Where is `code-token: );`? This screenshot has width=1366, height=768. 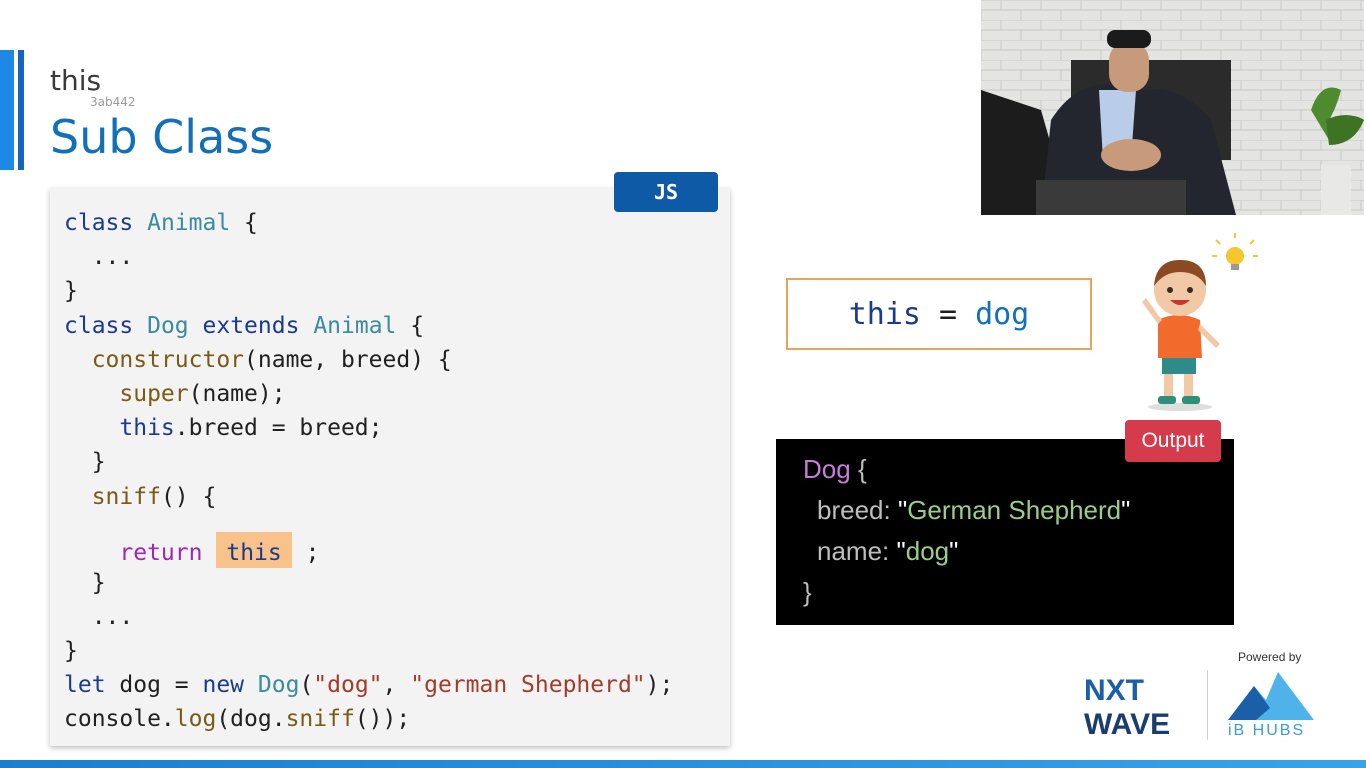
code-token: ); is located at coordinates (659, 685).